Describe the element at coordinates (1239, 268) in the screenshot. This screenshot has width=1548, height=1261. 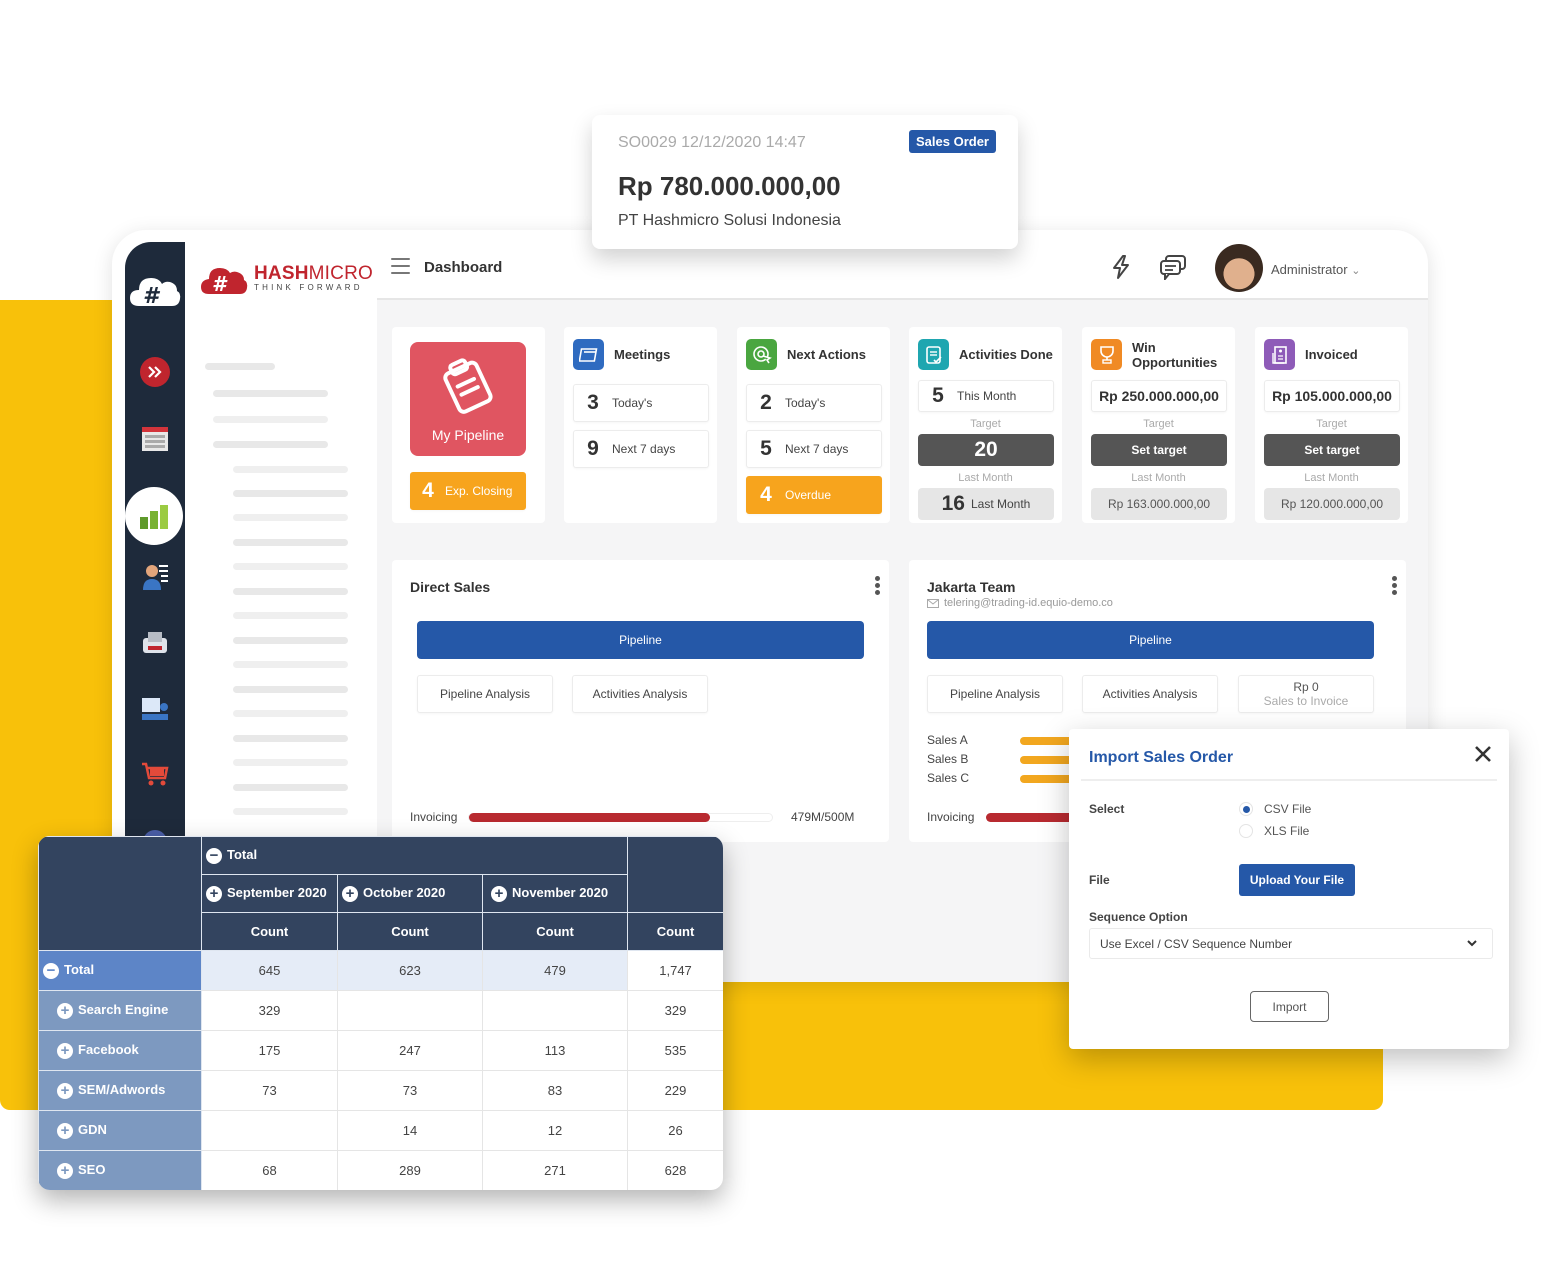
I see `avatar` at that location.